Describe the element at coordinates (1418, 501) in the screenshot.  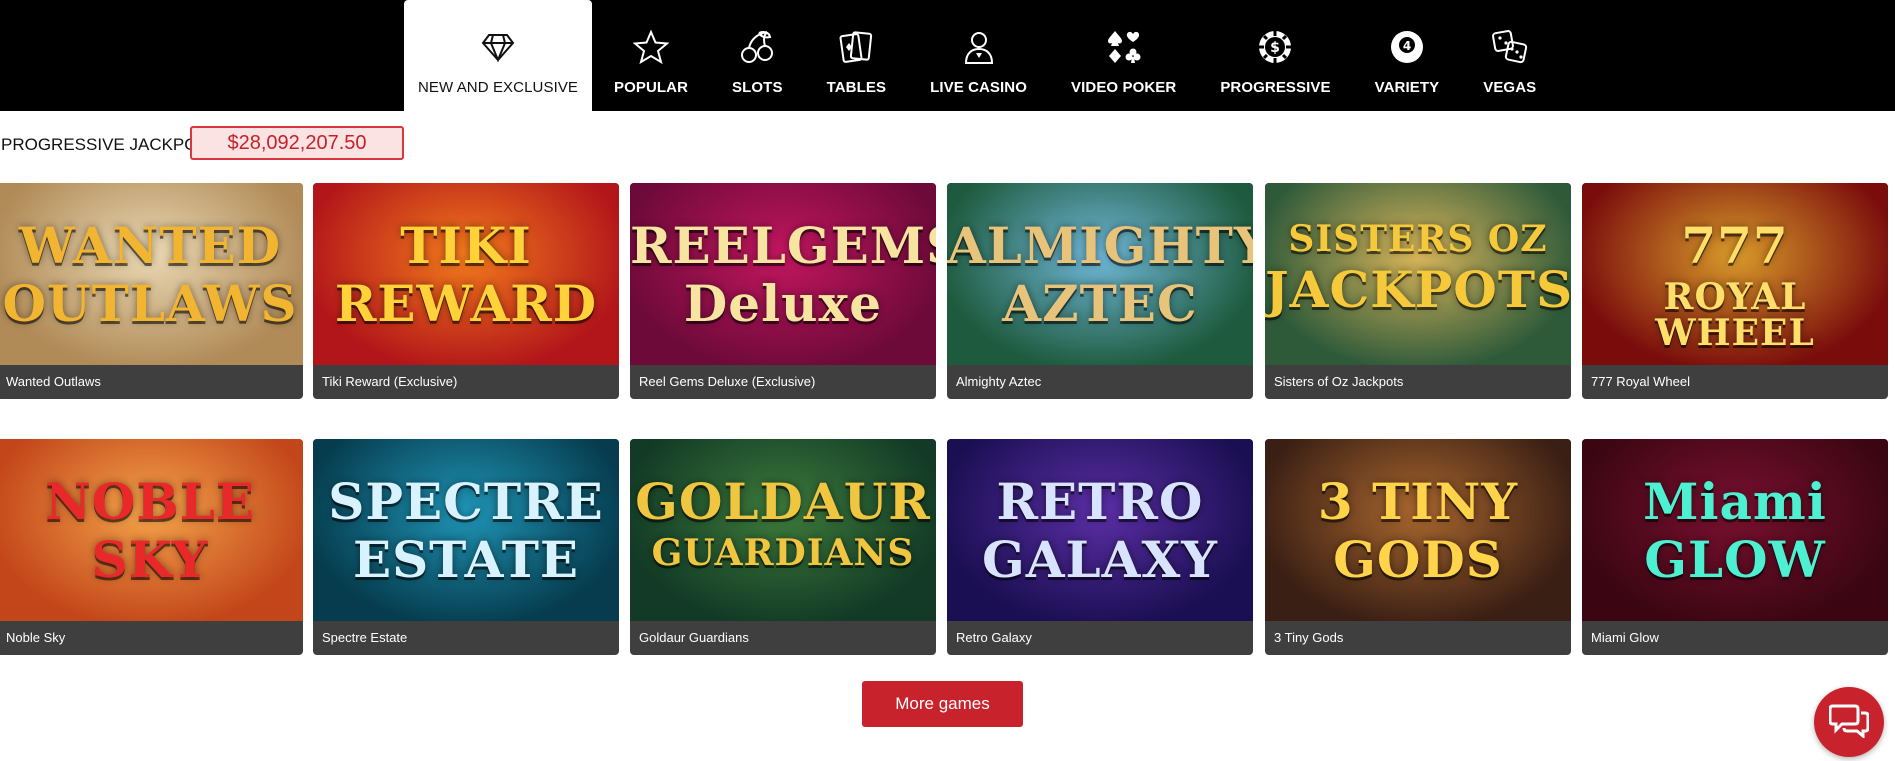
I see `game-logo-line: 3 TINY` at that location.